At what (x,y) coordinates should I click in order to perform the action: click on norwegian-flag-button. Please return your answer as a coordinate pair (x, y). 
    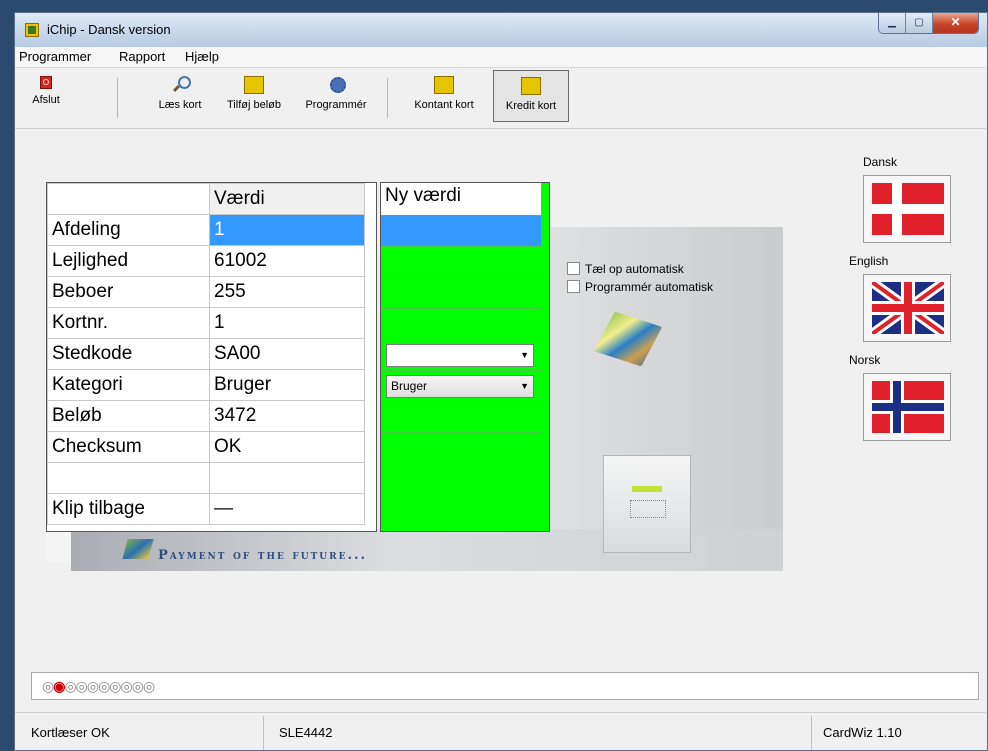
    Looking at the image, I should click on (907, 407).